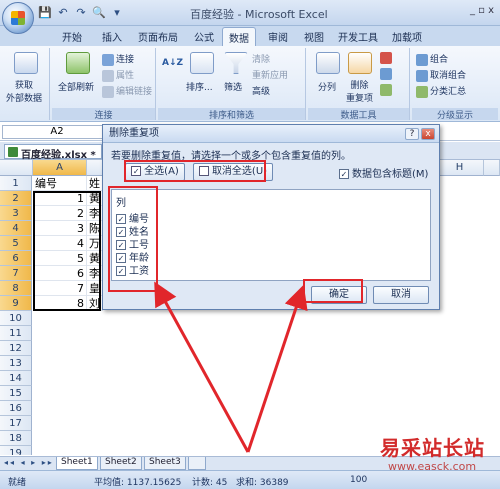  I want to click on what-if-glyph-icon, so click(386, 90).